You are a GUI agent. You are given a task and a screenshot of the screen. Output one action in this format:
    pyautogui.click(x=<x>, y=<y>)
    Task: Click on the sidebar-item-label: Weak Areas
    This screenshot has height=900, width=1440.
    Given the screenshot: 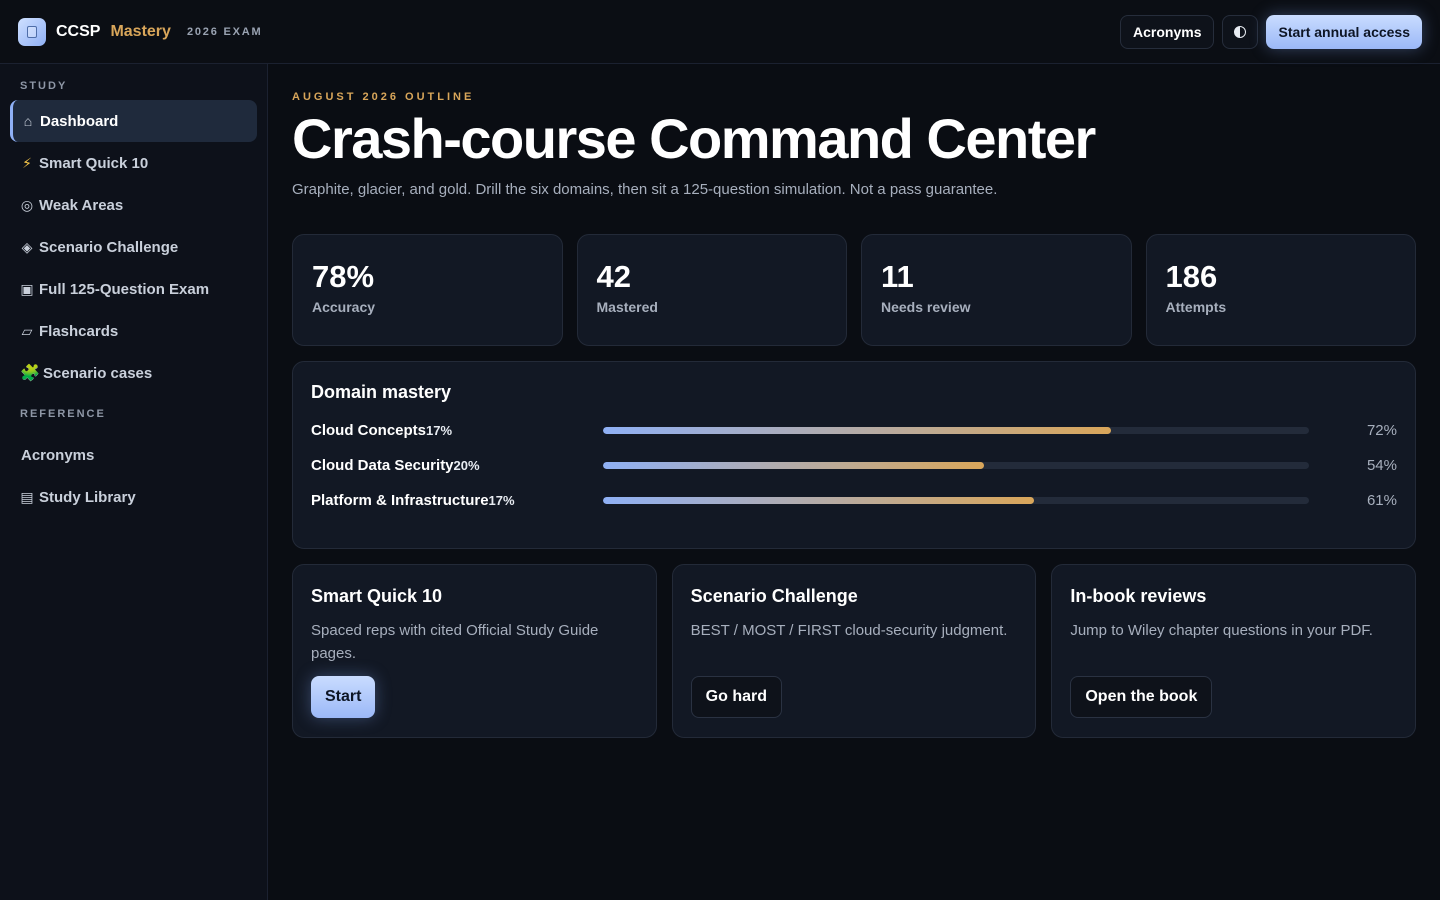 What is the action you would take?
    pyautogui.click(x=81, y=205)
    